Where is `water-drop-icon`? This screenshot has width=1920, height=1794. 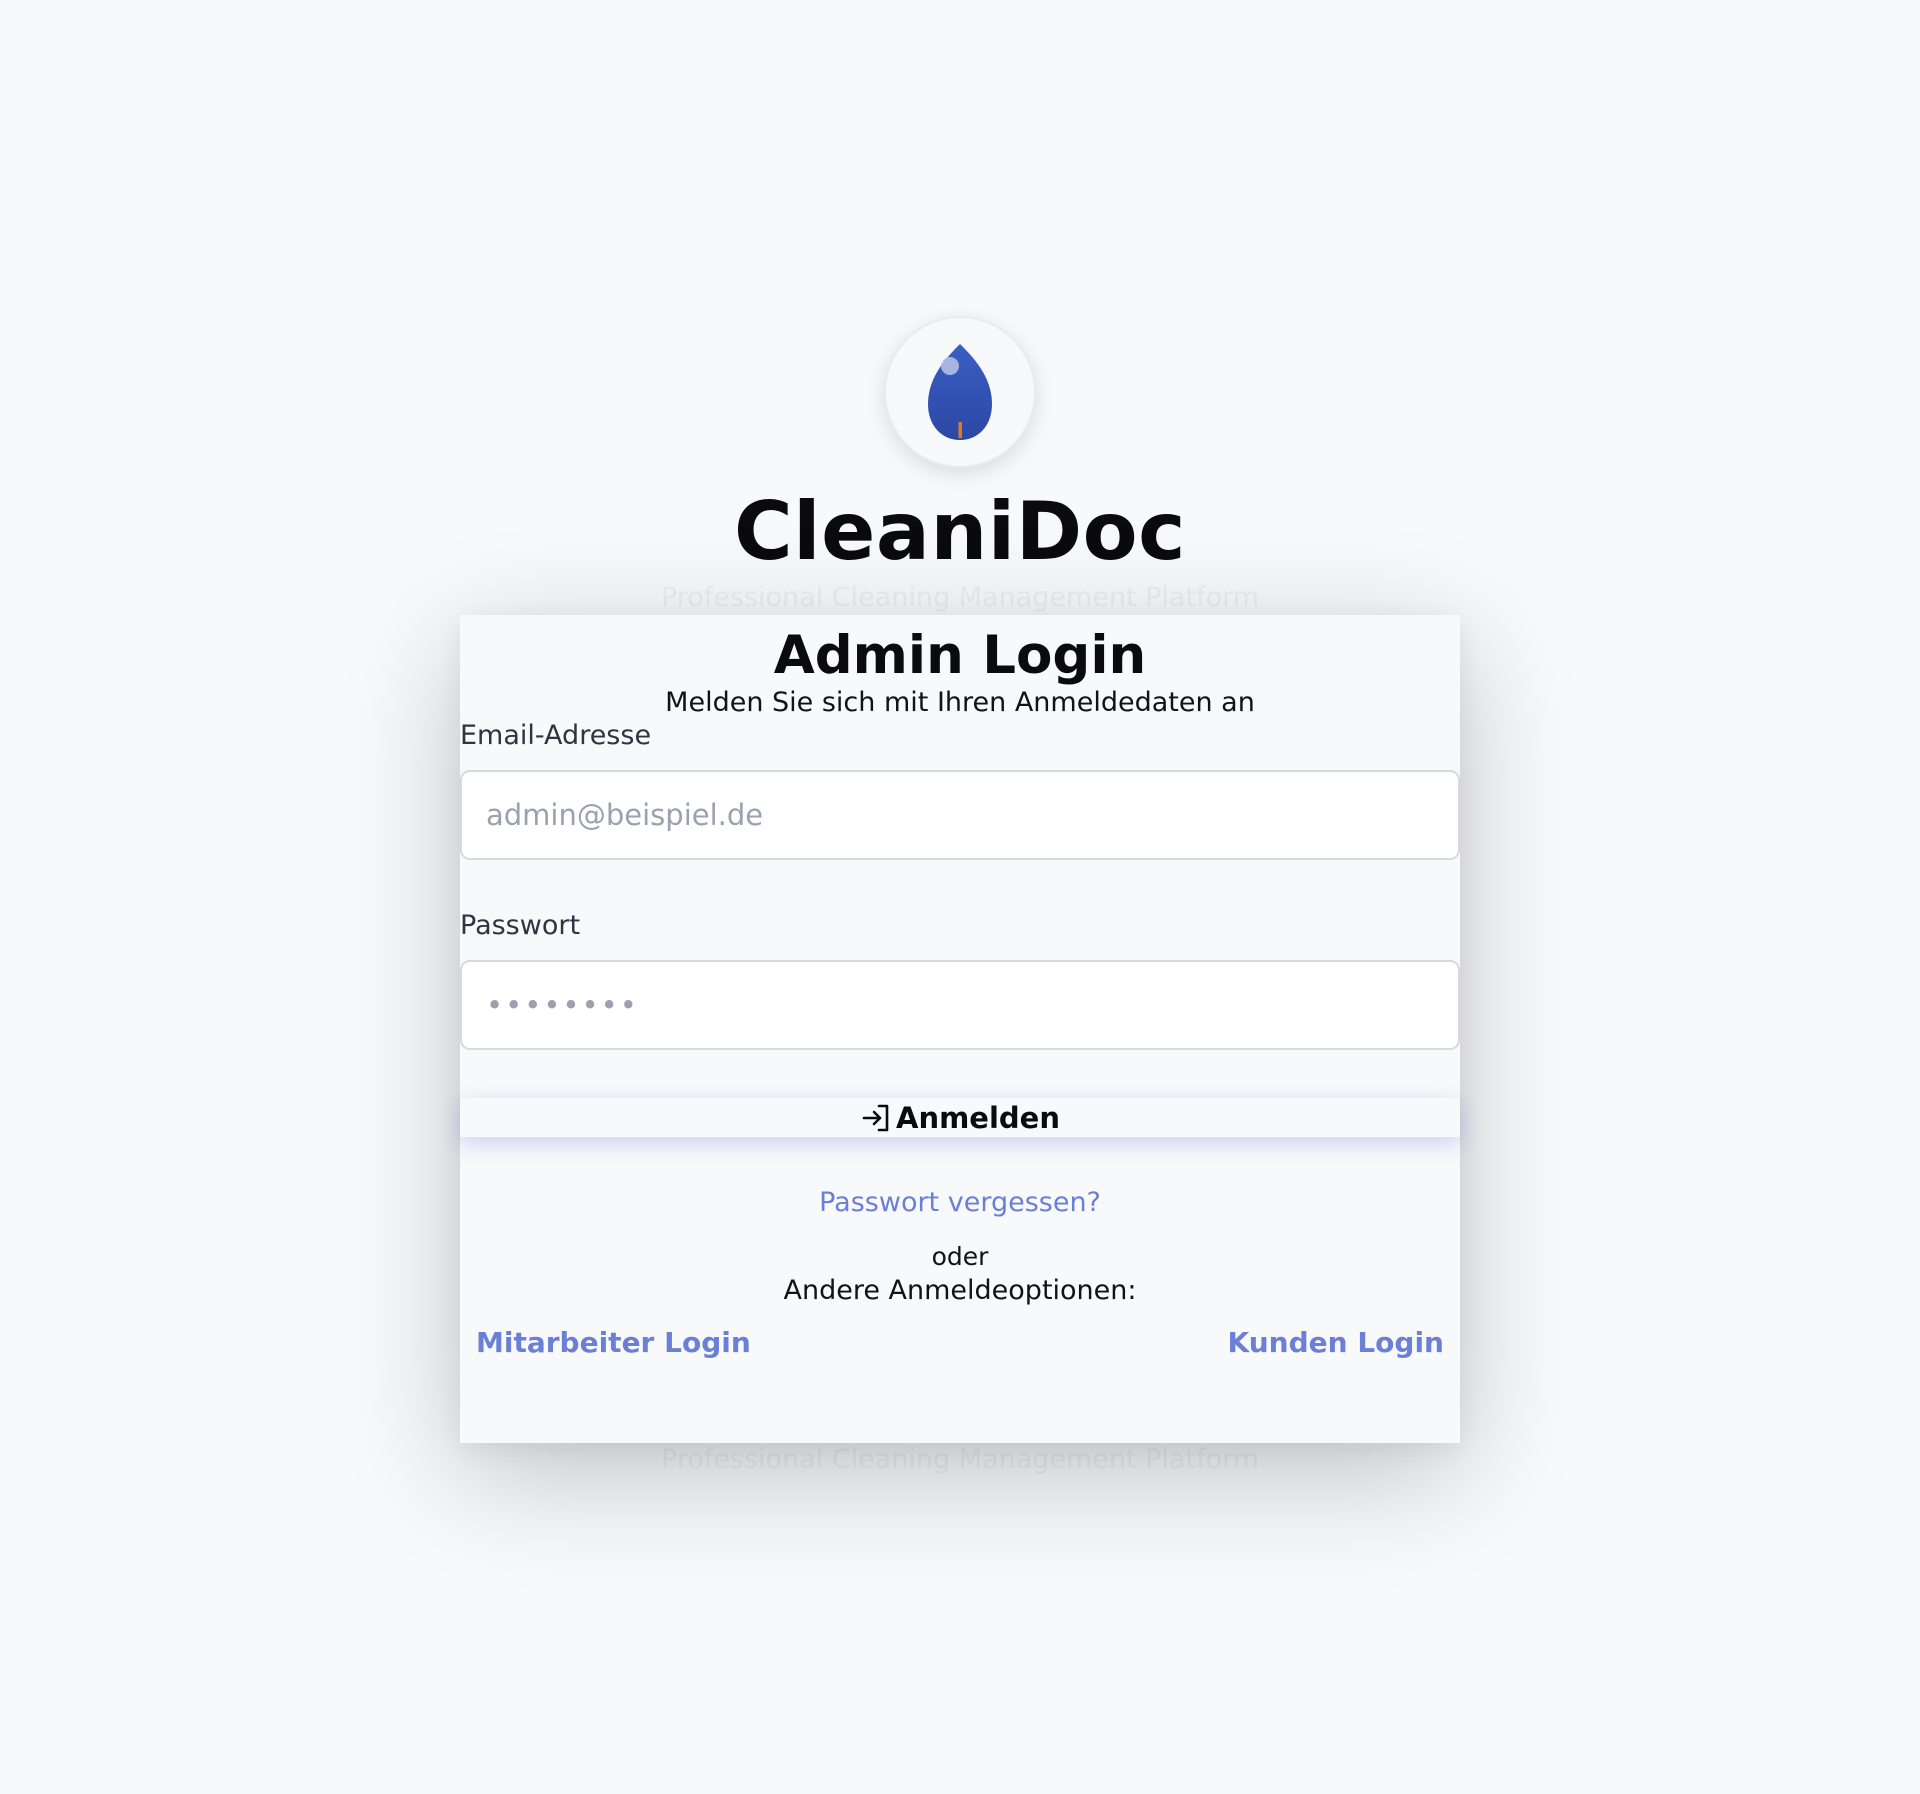 water-drop-icon is located at coordinates (960, 392).